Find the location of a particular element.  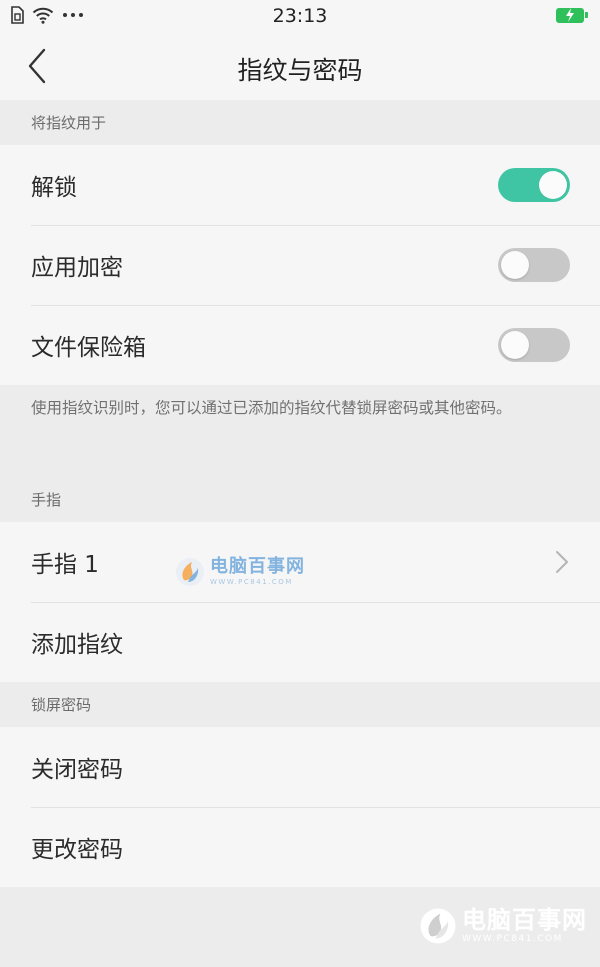

bottom-fill is located at coordinates (300, 927).